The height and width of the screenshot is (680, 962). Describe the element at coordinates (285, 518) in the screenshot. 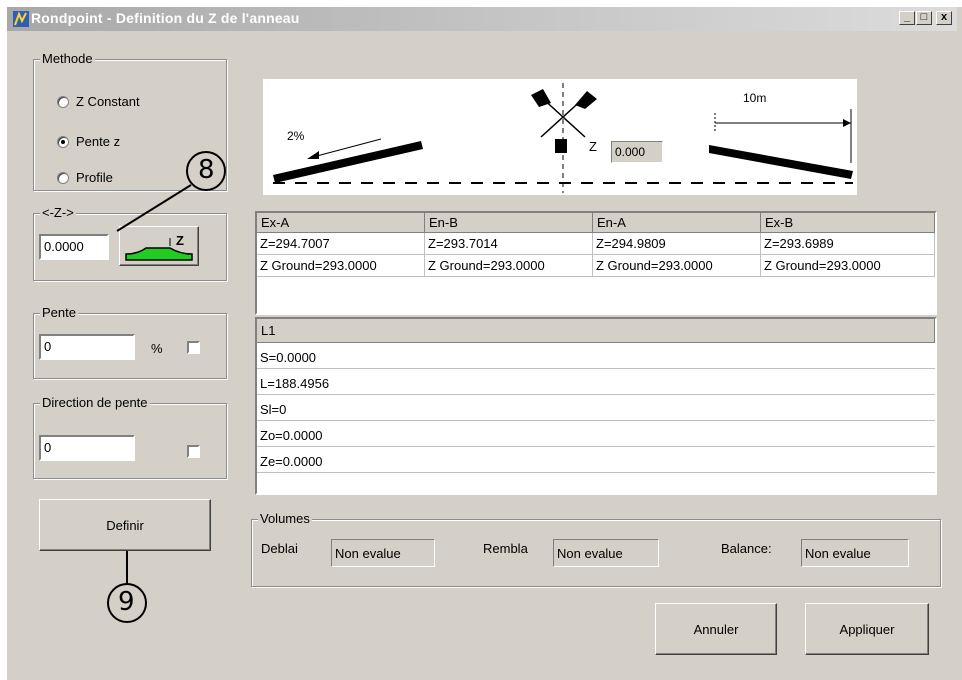

I see `volumes-label: Volumes` at that location.